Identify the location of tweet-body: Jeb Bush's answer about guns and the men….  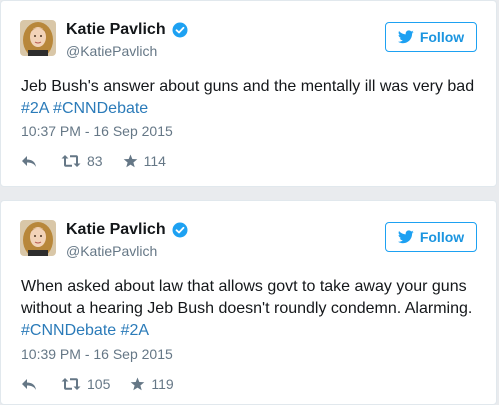
(248, 86).